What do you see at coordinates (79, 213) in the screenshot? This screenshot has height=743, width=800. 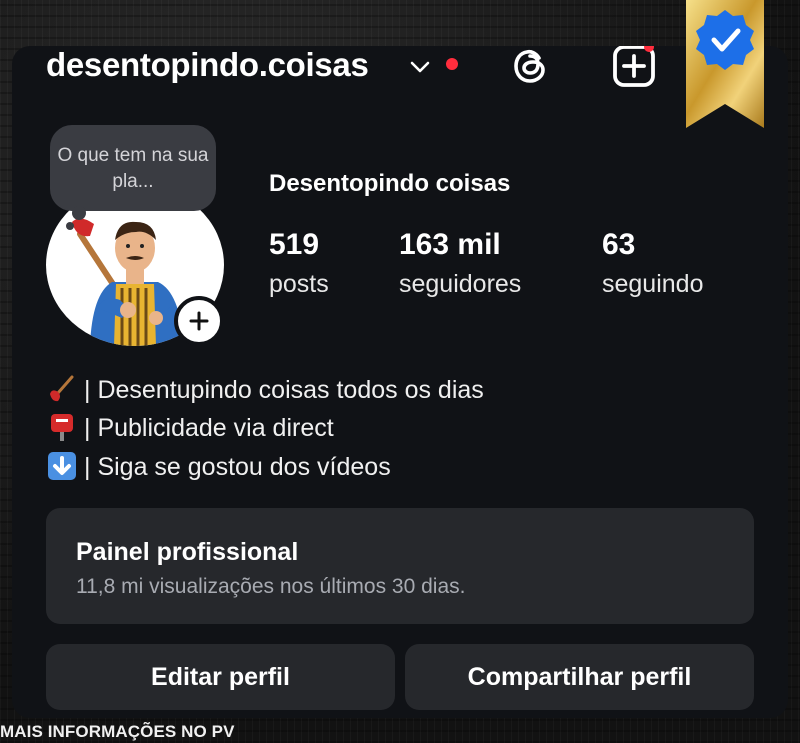 I see `note-tail` at bounding box center [79, 213].